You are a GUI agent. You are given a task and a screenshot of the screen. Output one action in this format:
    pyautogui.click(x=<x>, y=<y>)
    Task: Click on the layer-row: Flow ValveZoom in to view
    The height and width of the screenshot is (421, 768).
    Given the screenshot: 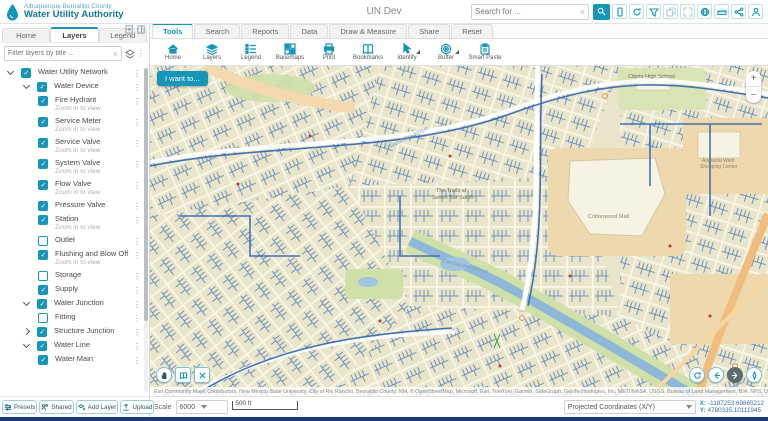 What is the action you would take?
    pyautogui.click(x=74, y=188)
    